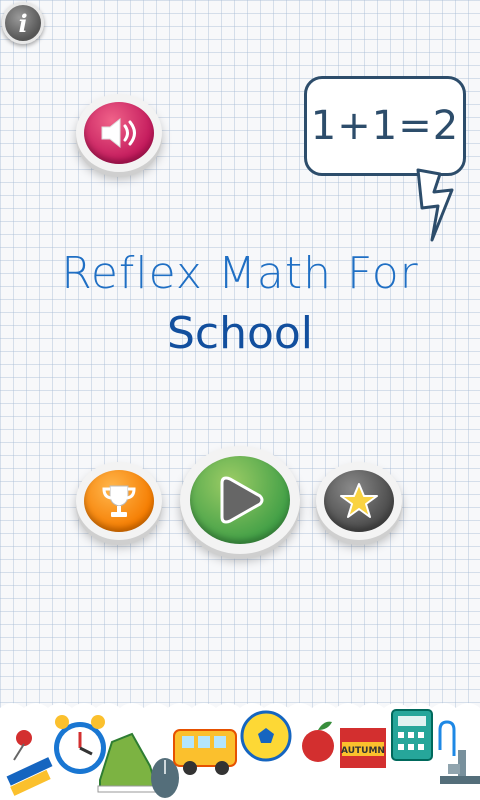 The height and width of the screenshot is (800, 480). Describe the element at coordinates (435, 205) in the screenshot. I see `bubble-tail-icon` at that location.